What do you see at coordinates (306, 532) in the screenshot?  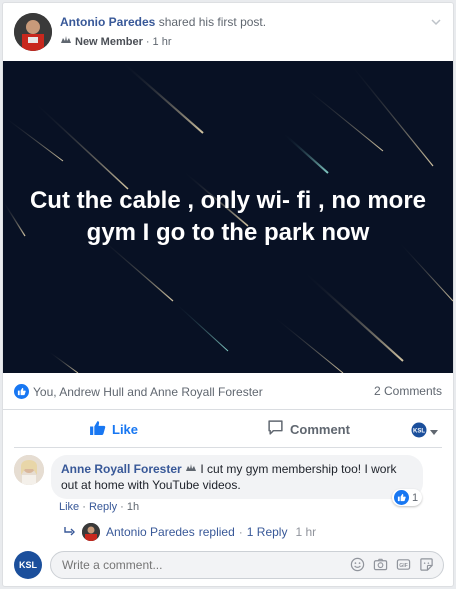 I see `reply-time: 1 hr` at bounding box center [306, 532].